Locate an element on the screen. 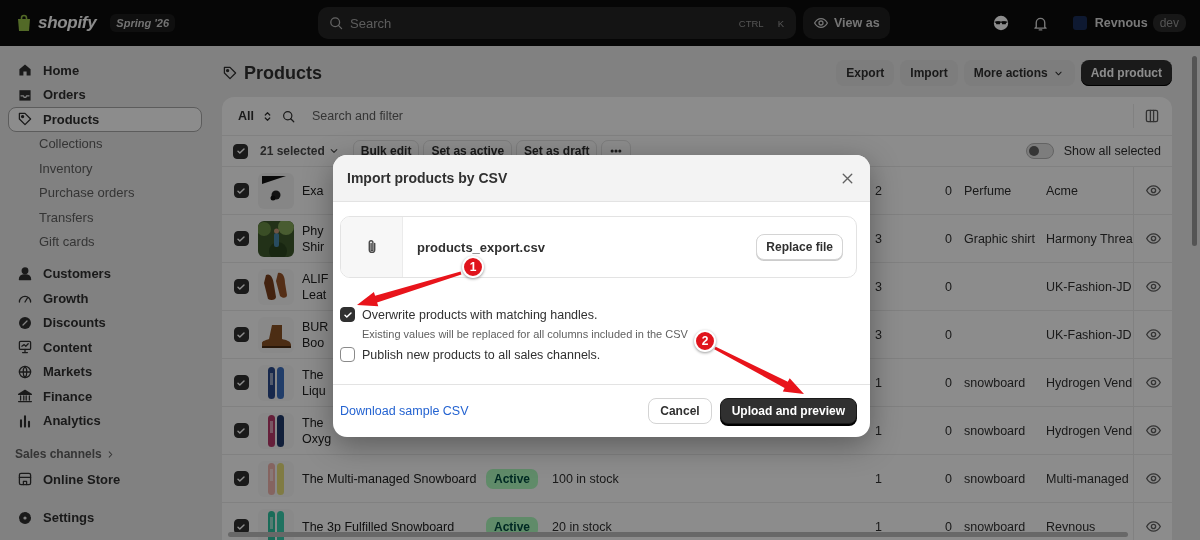  nav-item: Growth is located at coordinates (105, 298).